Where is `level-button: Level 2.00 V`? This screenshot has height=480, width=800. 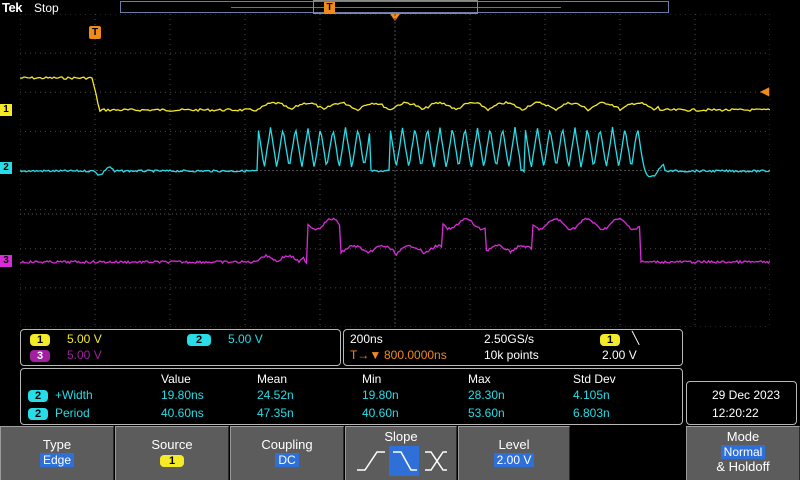
level-button: Level 2.00 V is located at coordinates (514, 453).